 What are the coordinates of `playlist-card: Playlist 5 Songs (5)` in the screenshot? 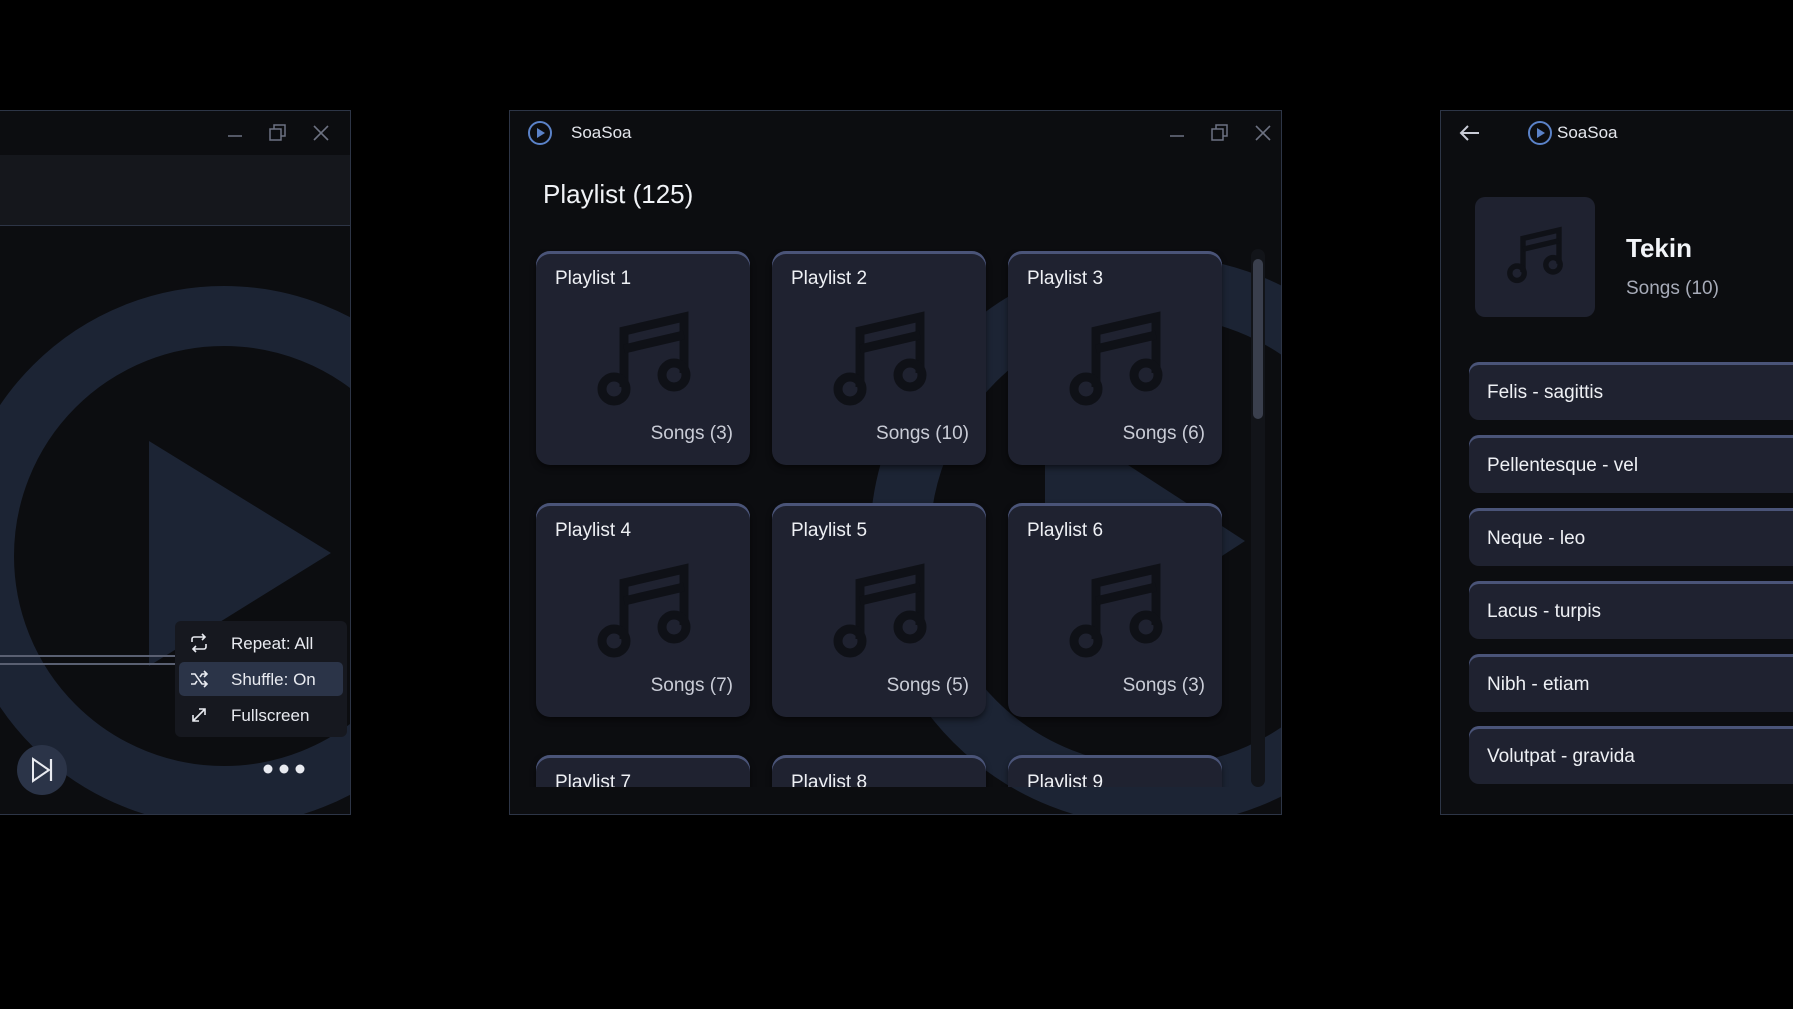 It's located at (879, 610).